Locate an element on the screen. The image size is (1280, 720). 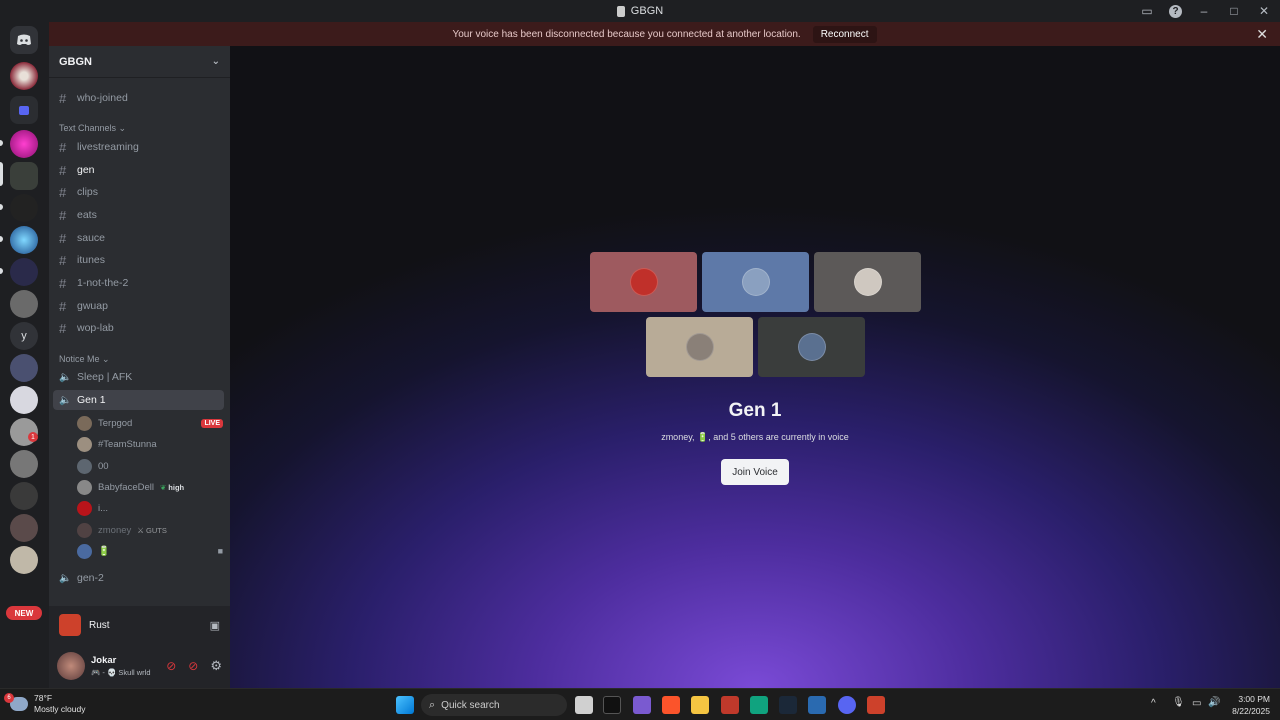
channel-wop-lab: # wop-lab is located at coordinates (138, 328).